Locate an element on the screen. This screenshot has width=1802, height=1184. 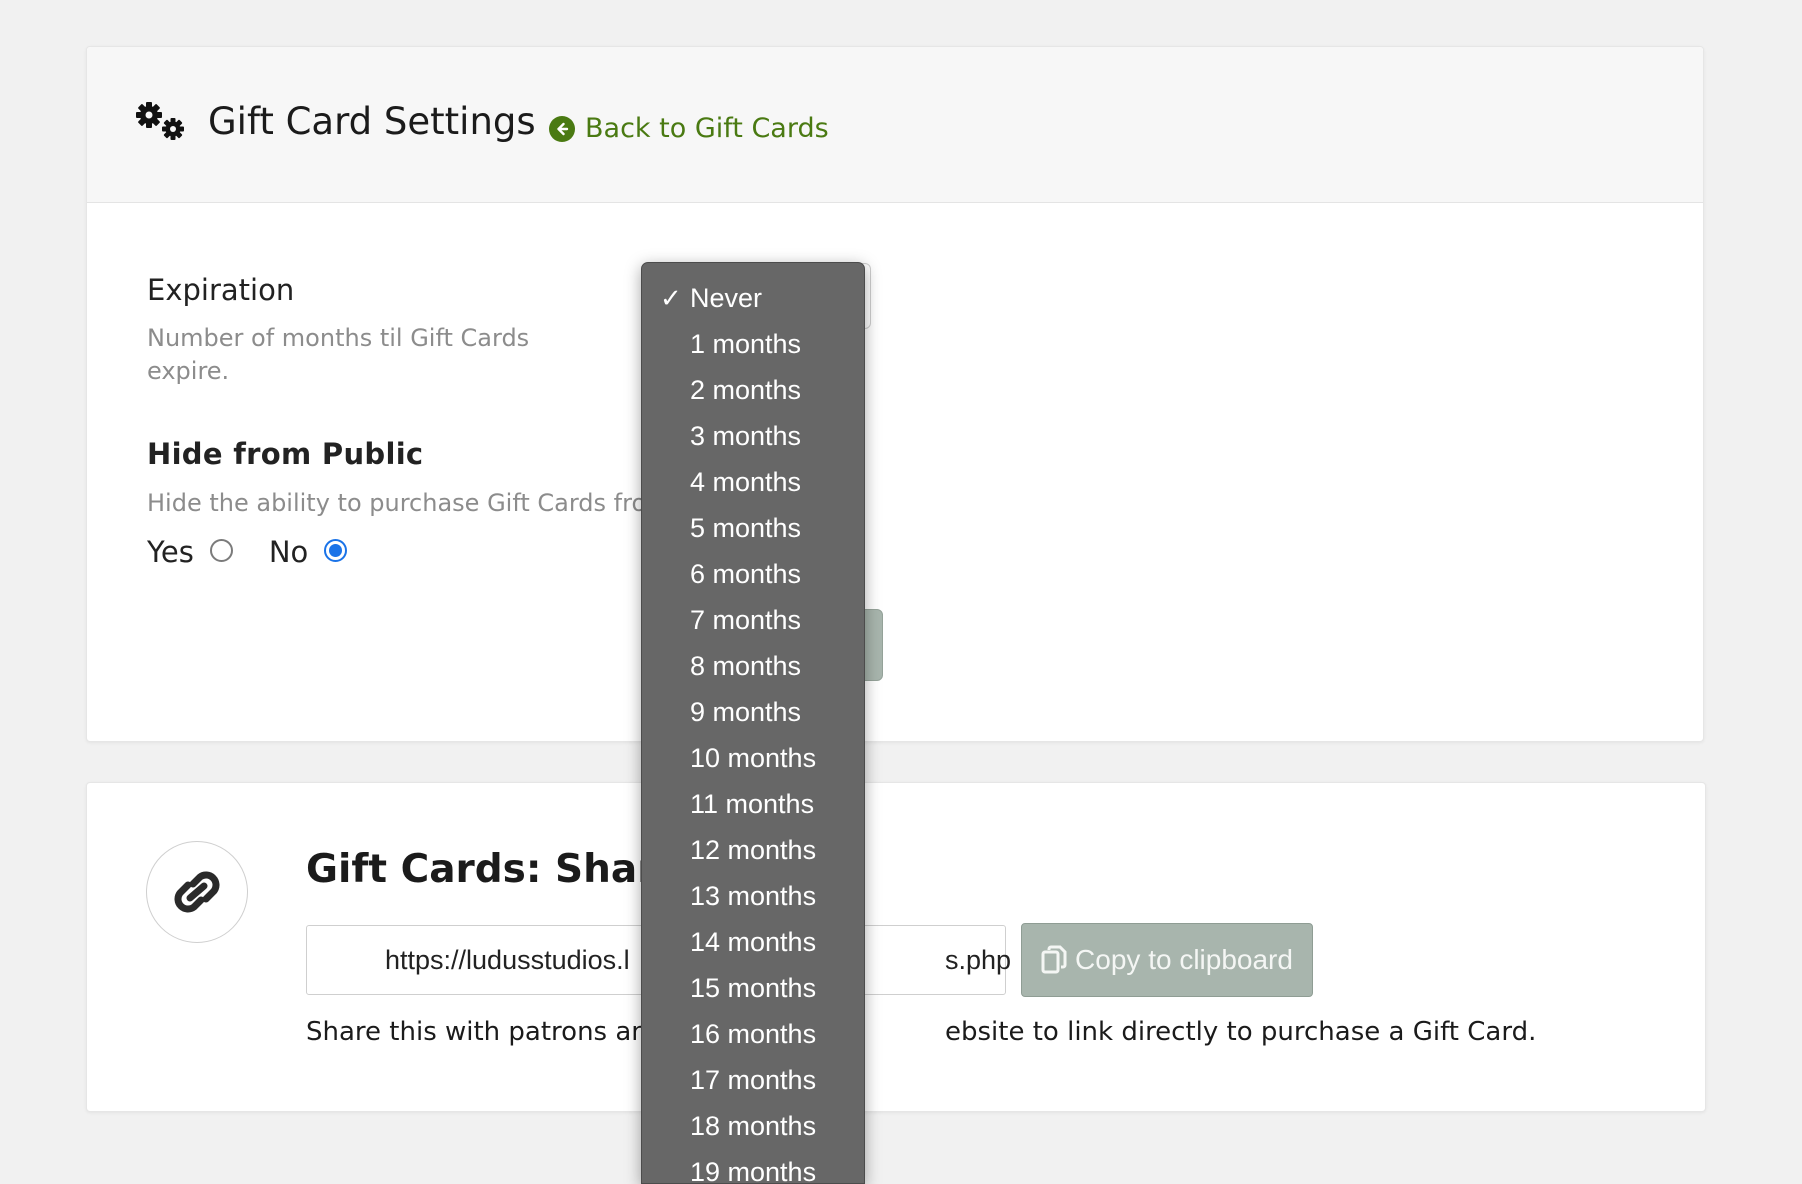
expiration-option: 3 months is located at coordinates (753, 436).